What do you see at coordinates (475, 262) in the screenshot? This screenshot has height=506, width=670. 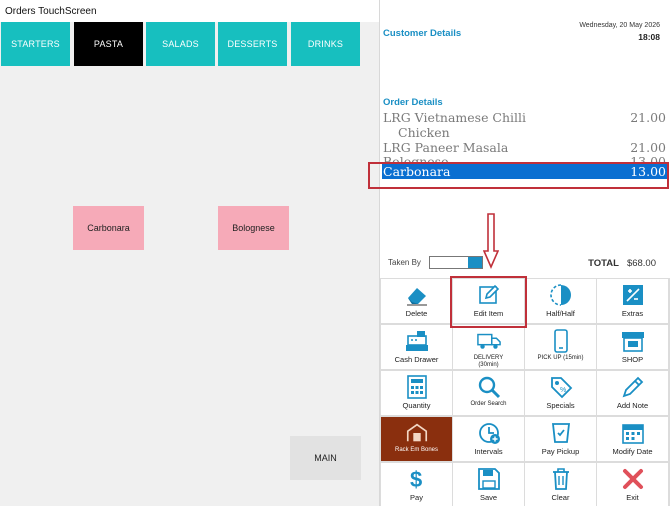 I see `taken-by-dropdown` at bounding box center [475, 262].